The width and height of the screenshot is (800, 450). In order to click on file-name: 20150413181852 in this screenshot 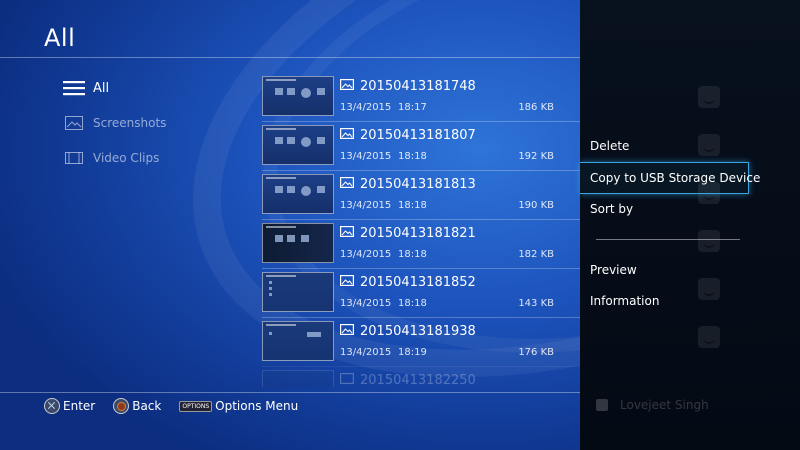, I will do `click(418, 282)`.